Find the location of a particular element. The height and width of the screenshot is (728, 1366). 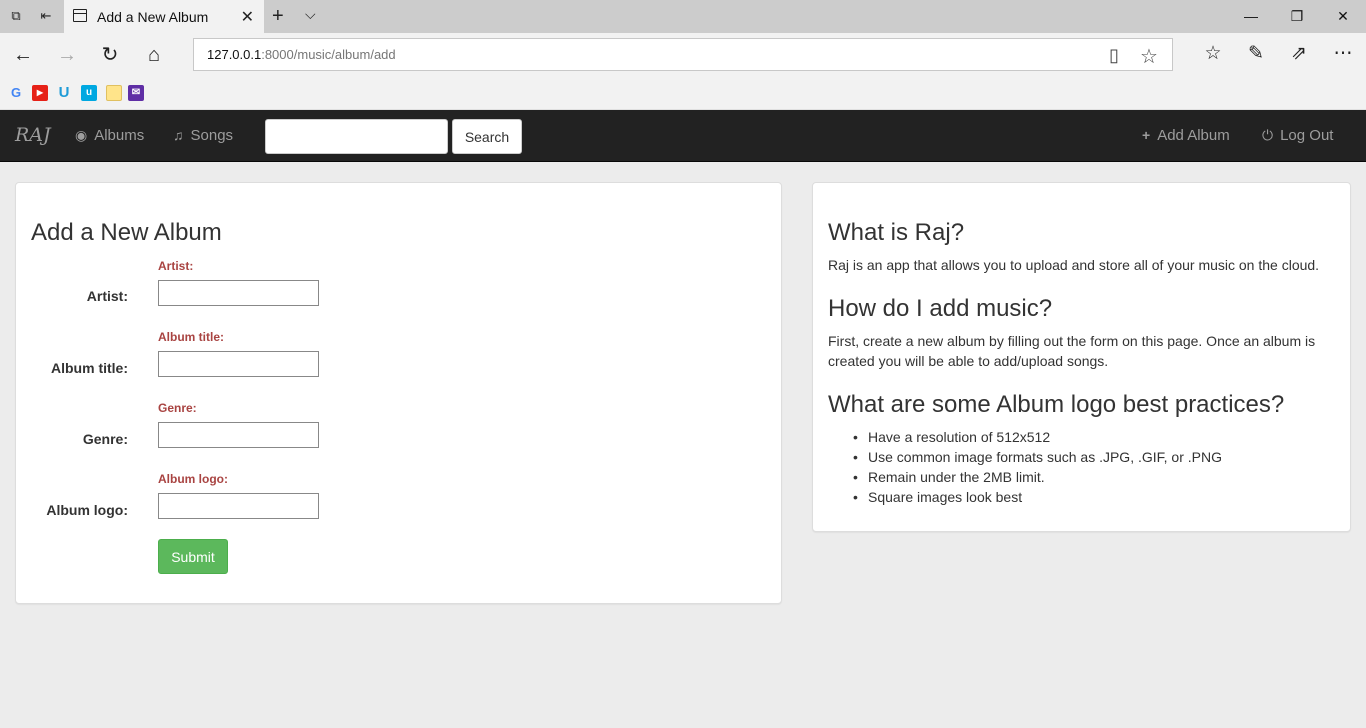

active-tab: Add a New Album ✕ is located at coordinates (164, 16).